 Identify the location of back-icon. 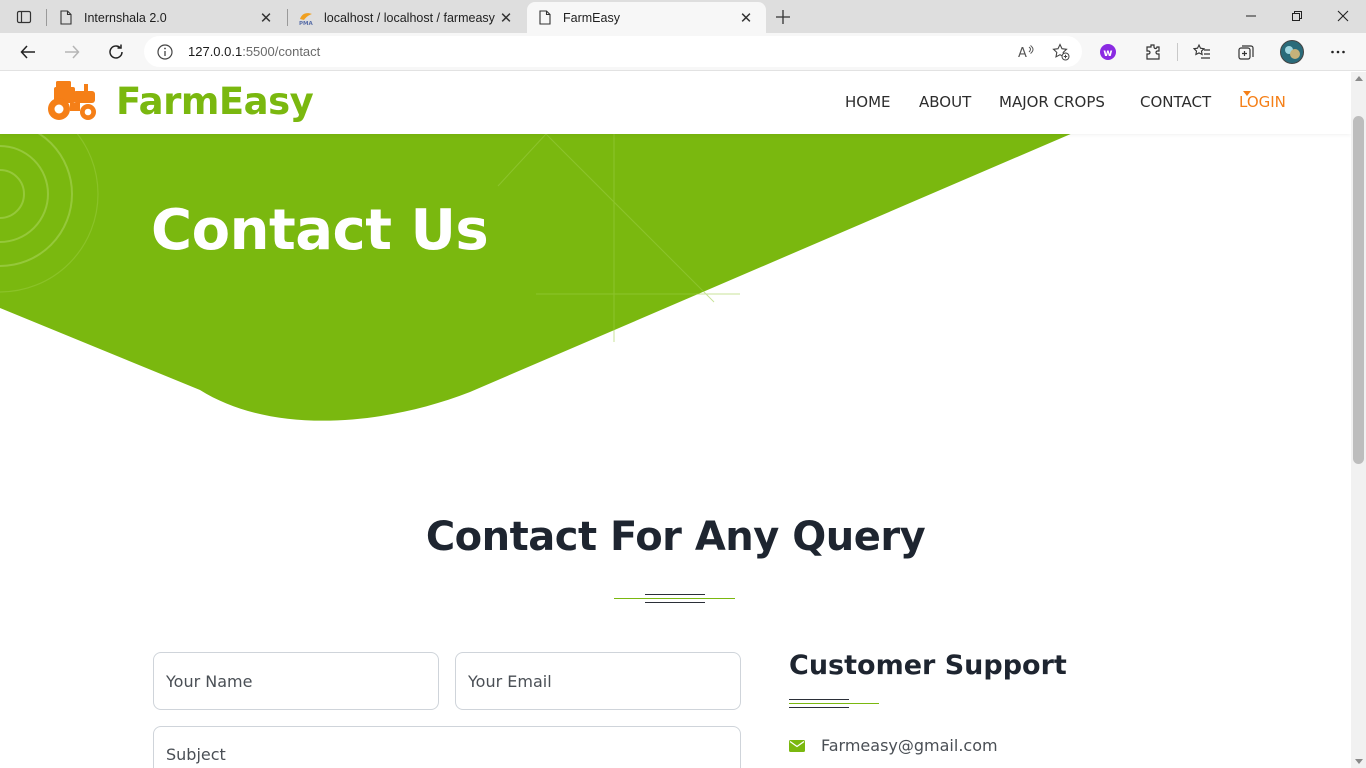
(28, 52).